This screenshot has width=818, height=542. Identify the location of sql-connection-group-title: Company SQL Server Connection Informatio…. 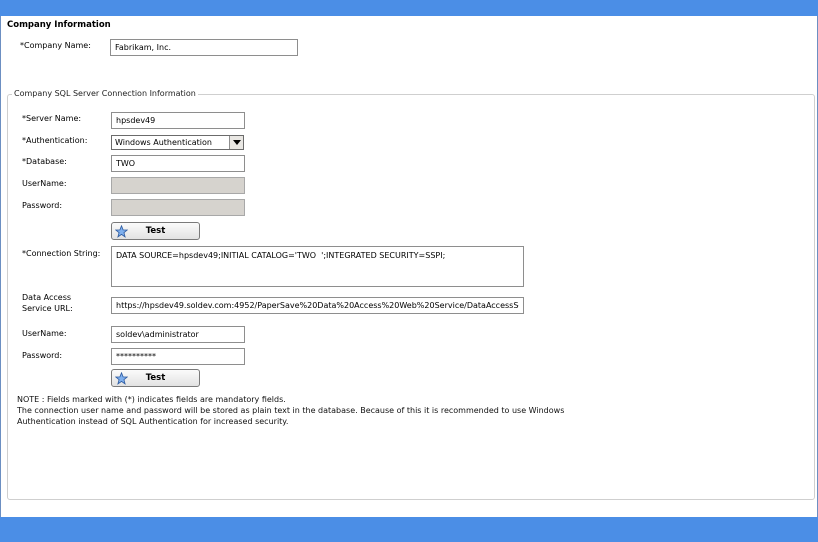
(105, 93).